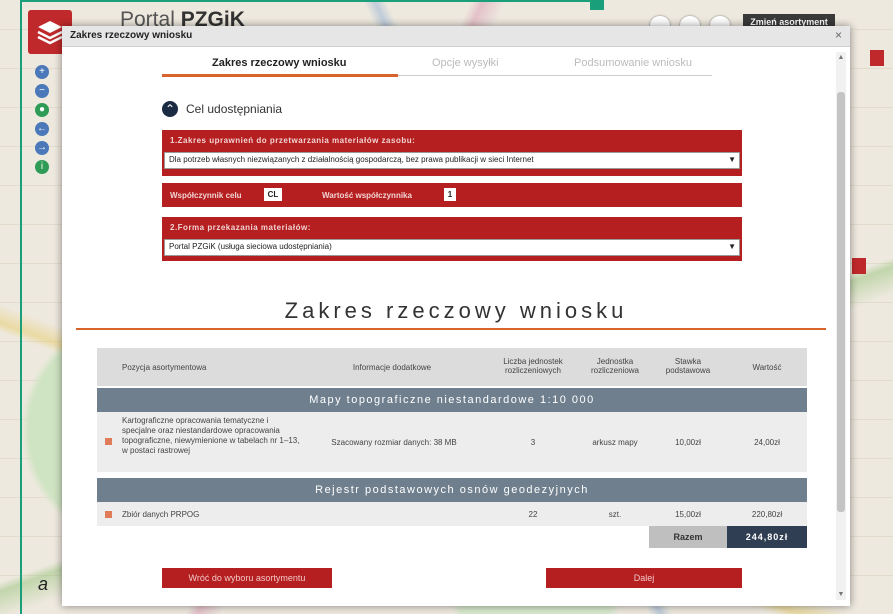 This screenshot has height=614, width=893. I want to click on back-button: Wróć do wyboru asortymentu, so click(247, 578).